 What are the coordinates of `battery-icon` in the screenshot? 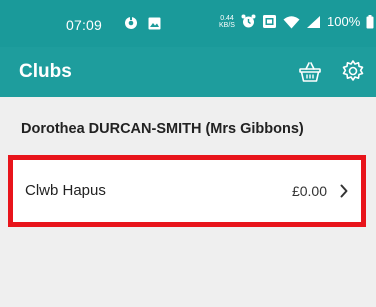 It's located at (370, 21).